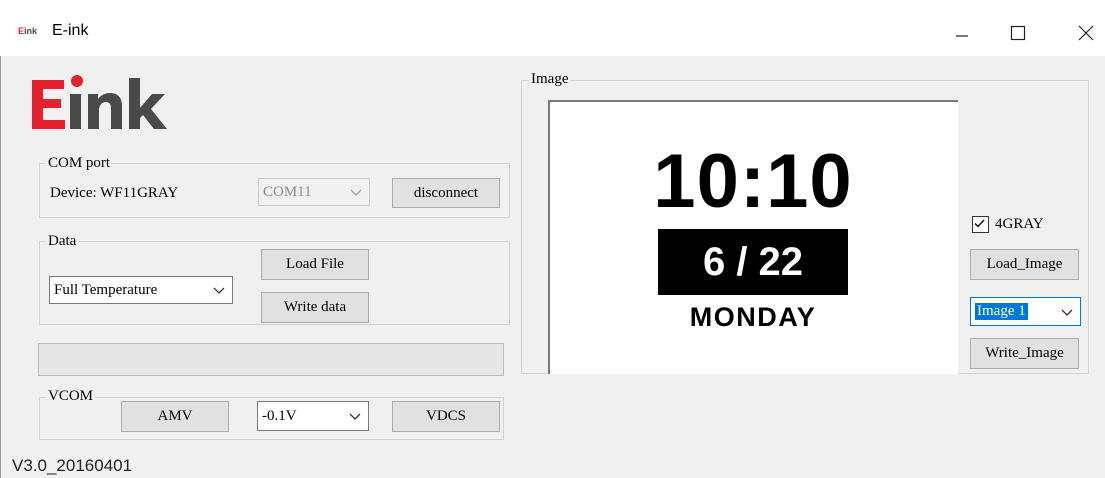 Image resolution: width=1105 pixels, height=478 pixels. I want to click on minimize-button, so click(962, 33).